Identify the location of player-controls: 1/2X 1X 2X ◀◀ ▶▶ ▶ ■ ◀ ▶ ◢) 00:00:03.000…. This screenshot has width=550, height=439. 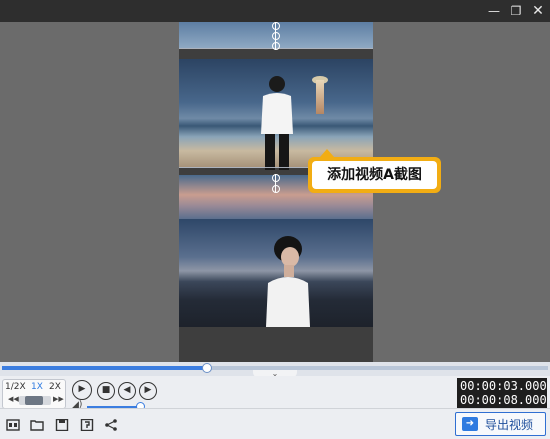
(275, 393).